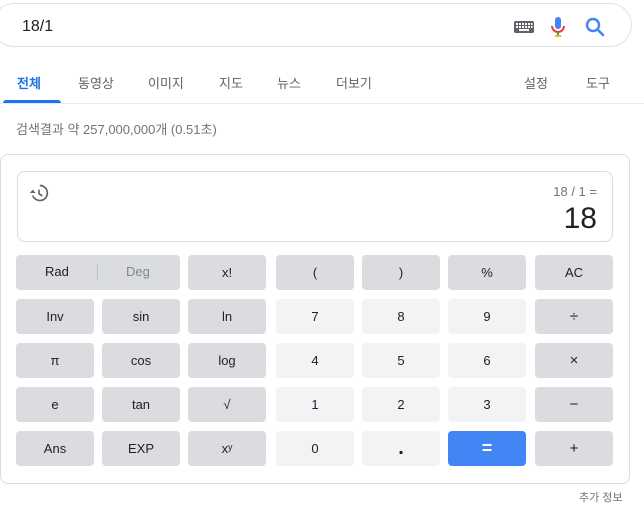 Image resolution: width=644 pixels, height=509 pixels. I want to click on equals-button: =, so click(487, 448).